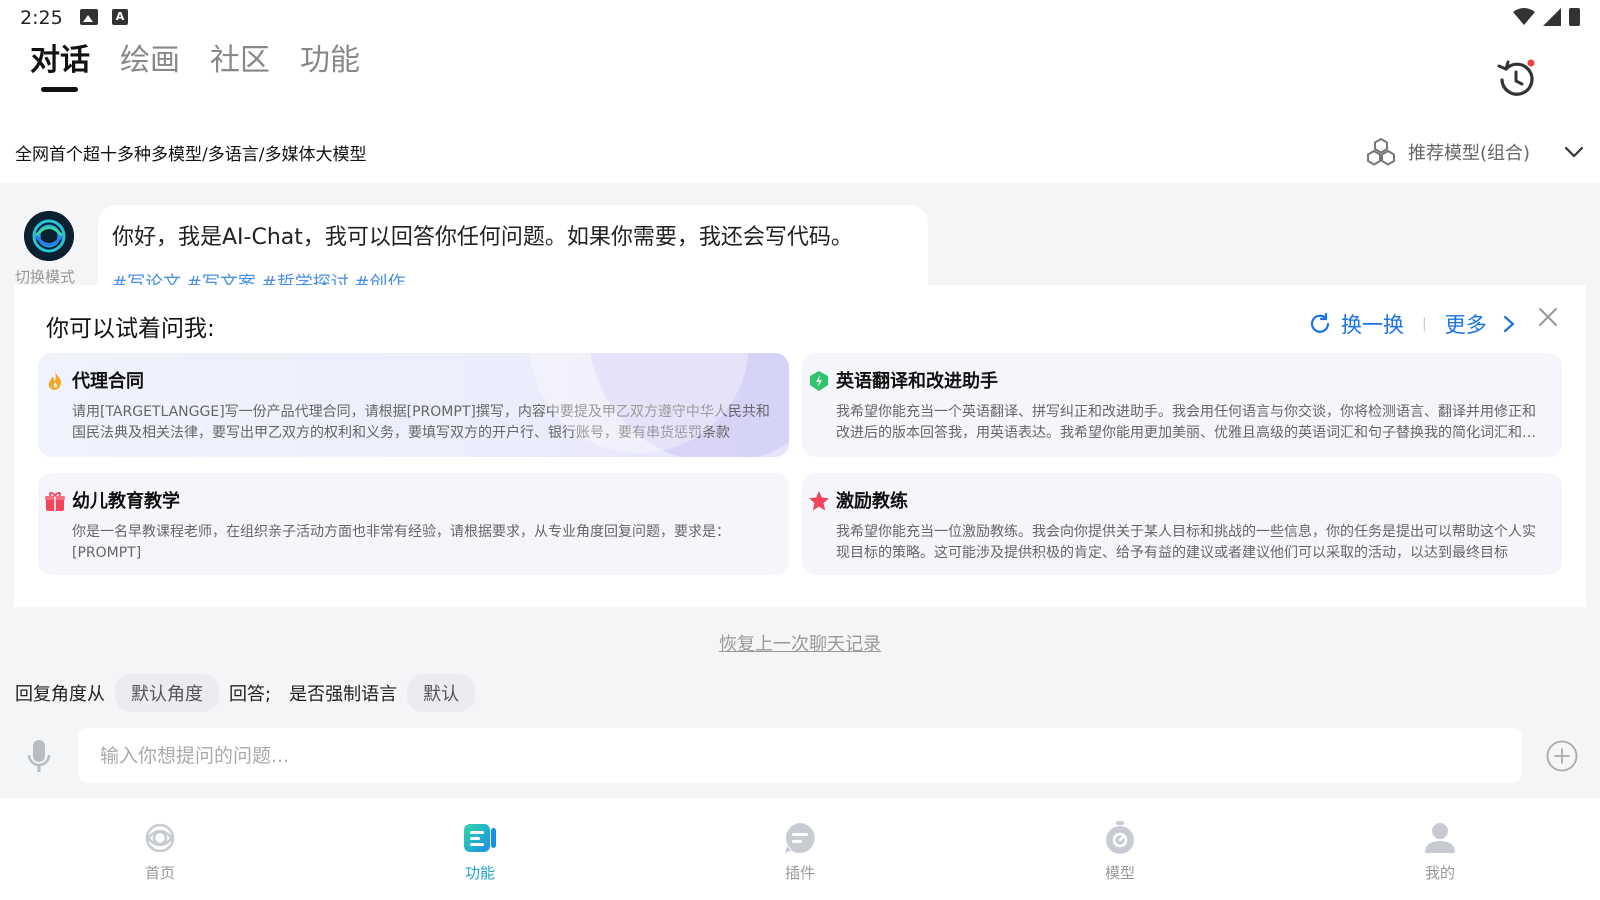 The width and height of the screenshot is (1600, 900). What do you see at coordinates (800, 17) in the screenshot?
I see `status-bar: 2:25 A` at bounding box center [800, 17].